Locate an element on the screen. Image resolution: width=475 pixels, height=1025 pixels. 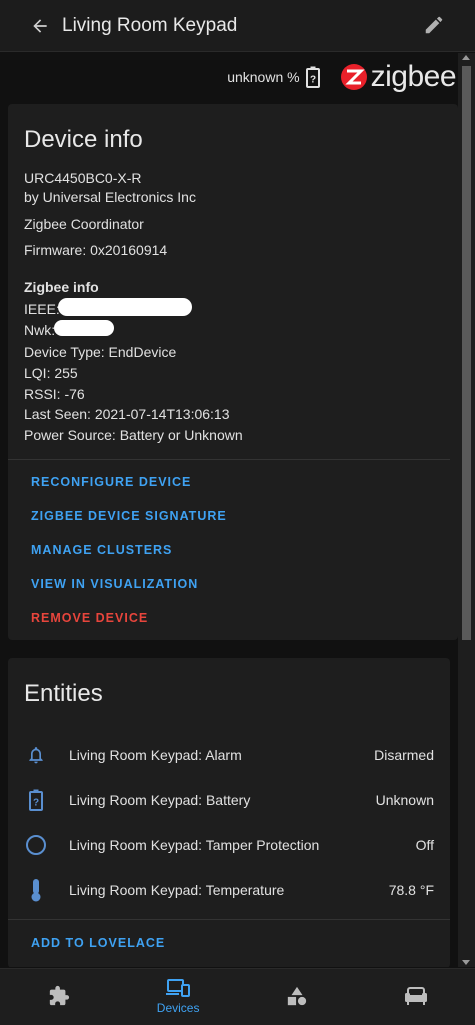
view-in-visualization-button: VIEW IN VISUALIZATION is located at coordinates (114, 584).